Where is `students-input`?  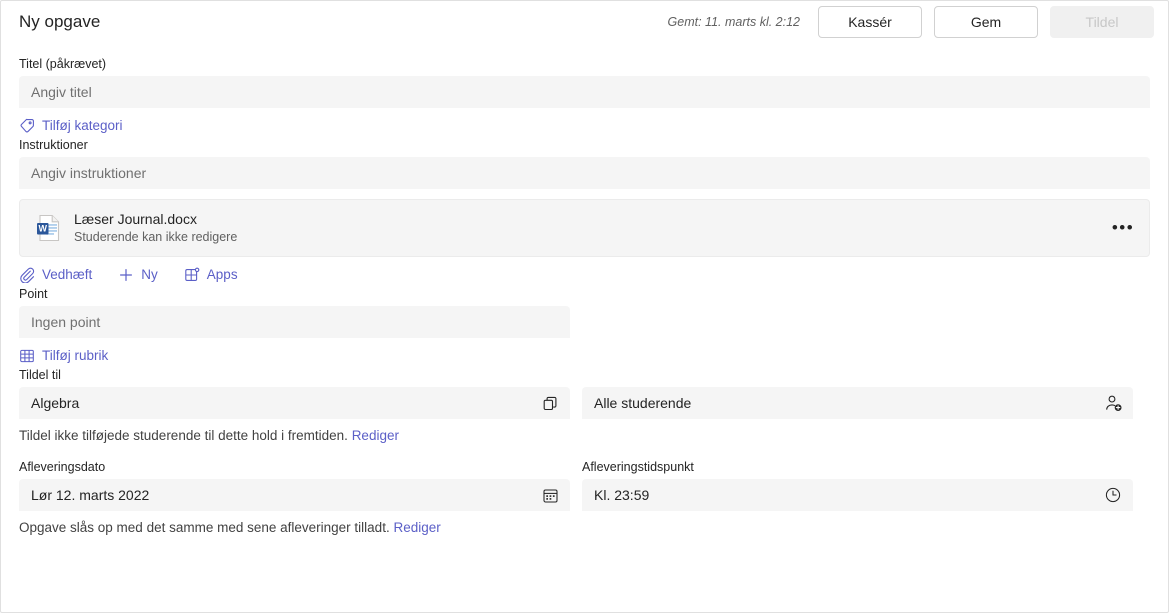
students-input is located at coordinates (857, 403).